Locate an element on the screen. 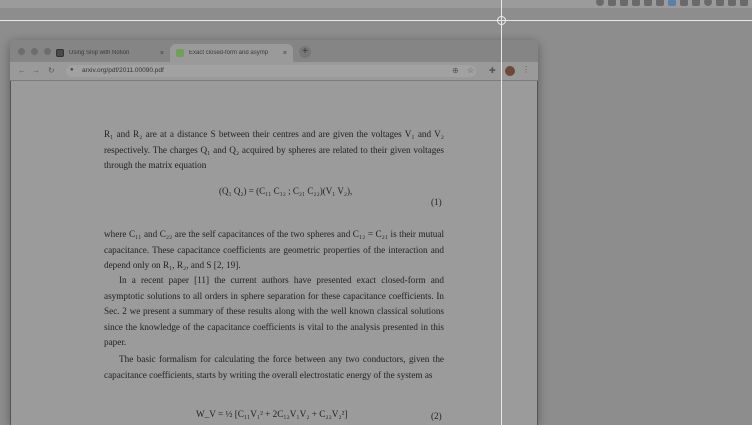 The height and width of the screenshot is (425, 752). new-tab-button: + is located at coordinates (305, 52).